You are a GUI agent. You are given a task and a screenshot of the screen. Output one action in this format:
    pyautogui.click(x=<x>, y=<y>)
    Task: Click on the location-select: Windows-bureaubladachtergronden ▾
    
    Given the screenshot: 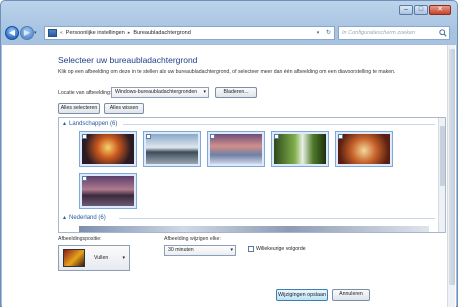 What is the action you would take?
    pyautogui.click(x=160, y=92)
    